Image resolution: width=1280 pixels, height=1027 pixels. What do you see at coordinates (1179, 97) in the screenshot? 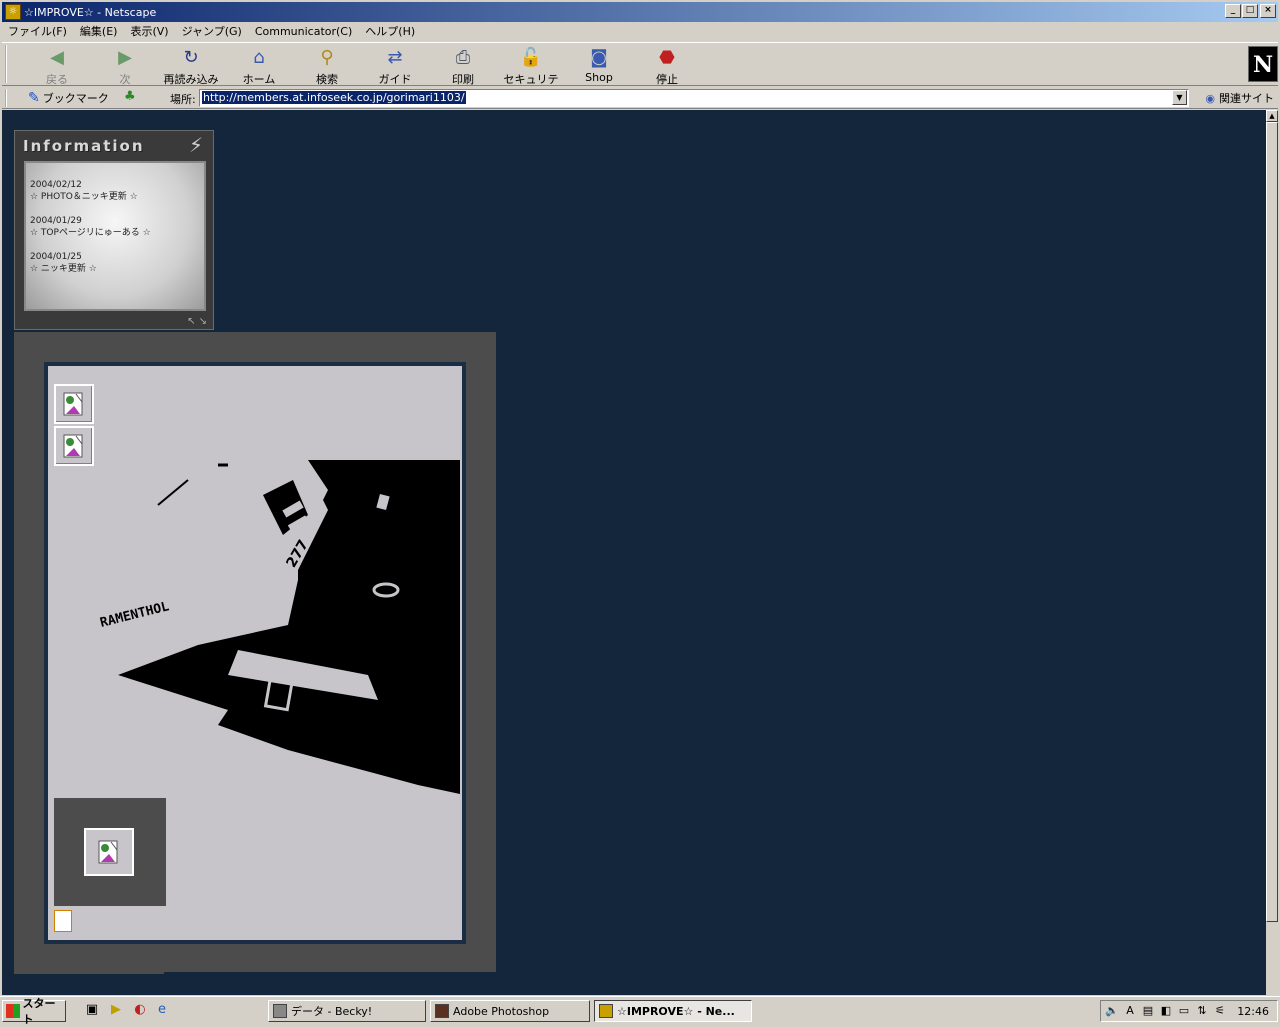
I see `url-dropdown-button: ▼` at bounding box center [1179, 97].